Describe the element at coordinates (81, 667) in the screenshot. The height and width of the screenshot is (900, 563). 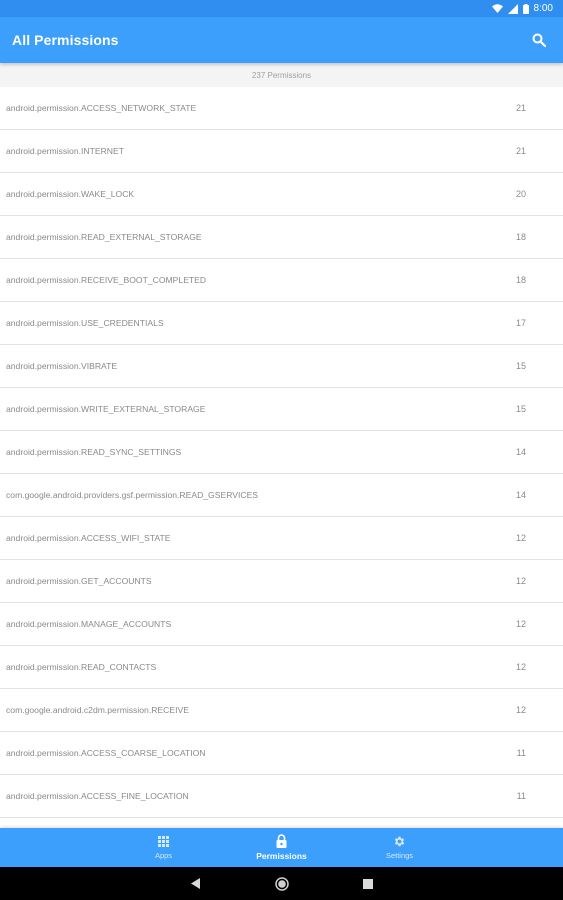
I see `permission-name: android.permission.READ_CONTACTS` at that location.